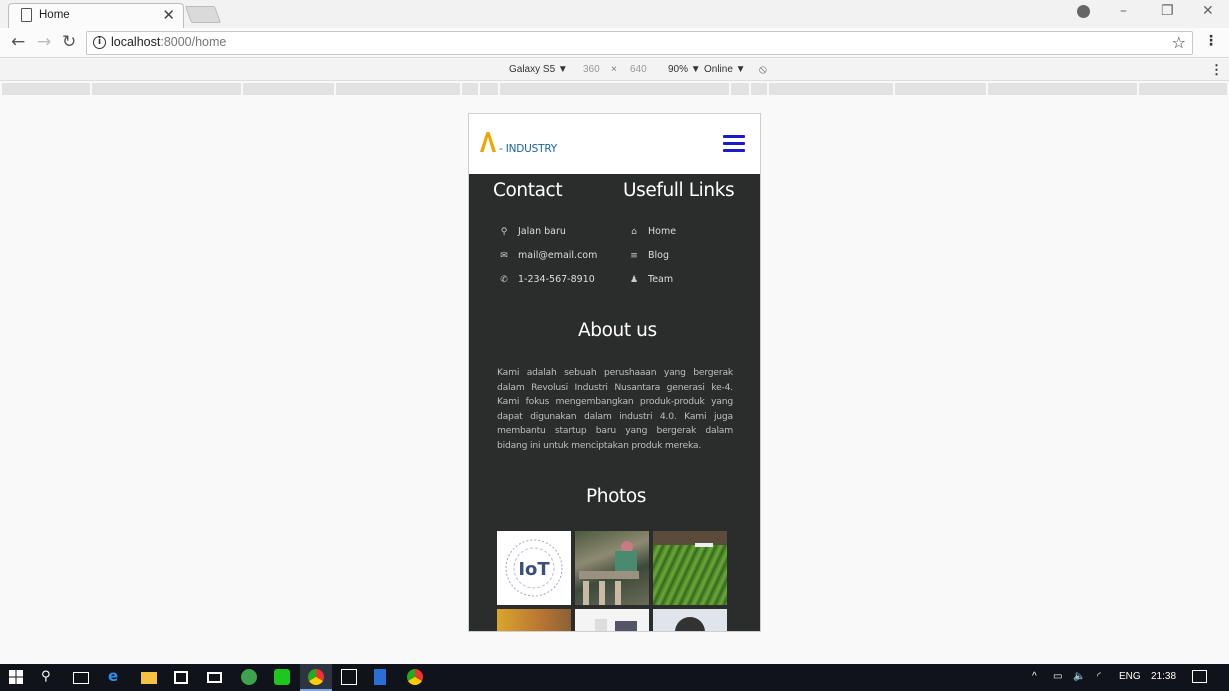 The height and width of the screenshot is (691, 1229). What do you see at coordinates (1208, 11) in the screenshot?
I see `close-window-icon: ✕` at bounding box center [1208, 11].